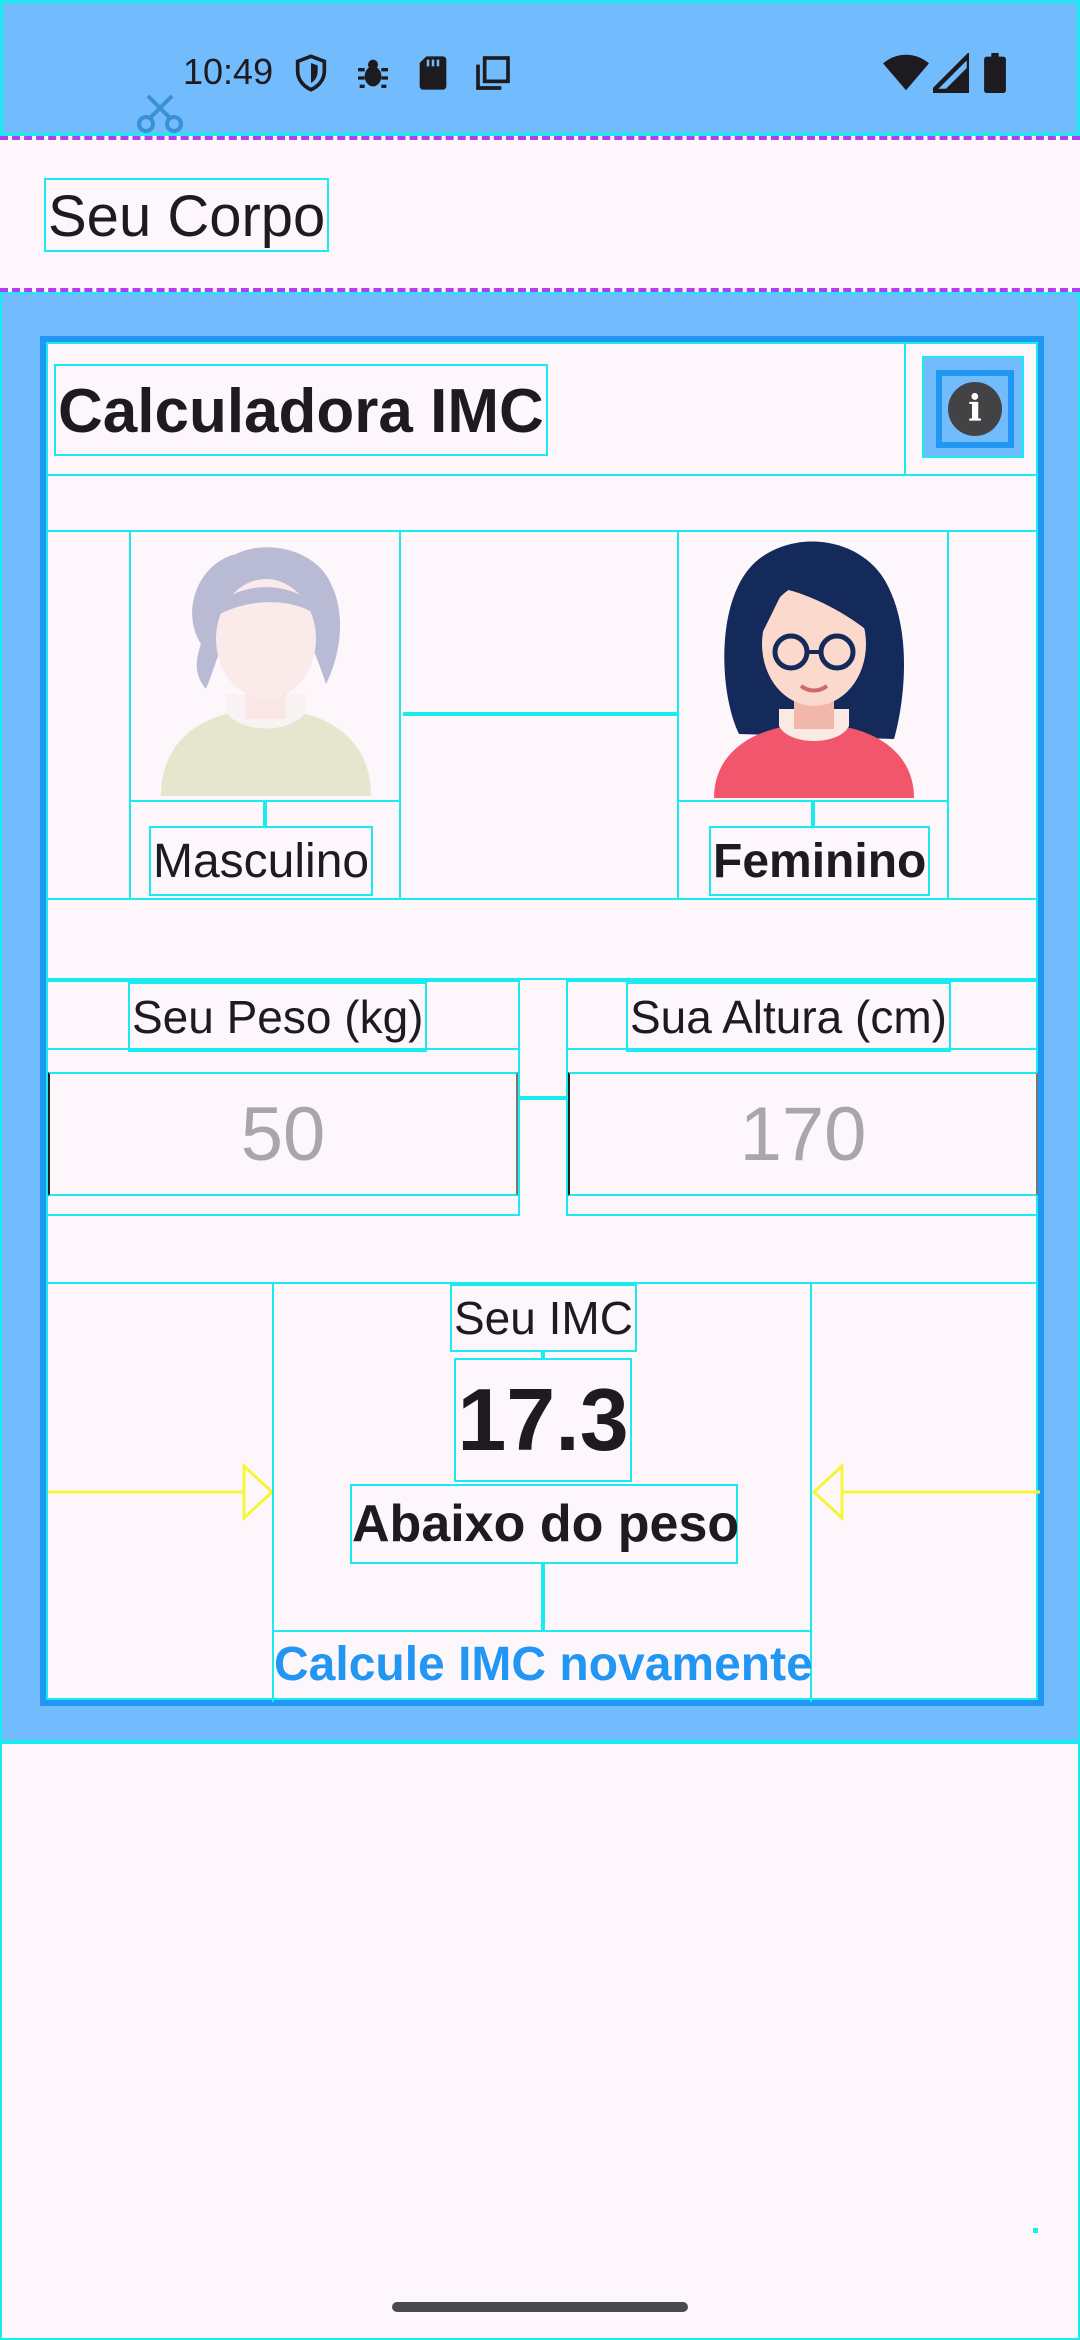 This screenshot has height=2340, width=1080. What do you see at coordinates (540, 2307) in the screenshot?
I see `home-indicator` at bounding box center [540, 2307].